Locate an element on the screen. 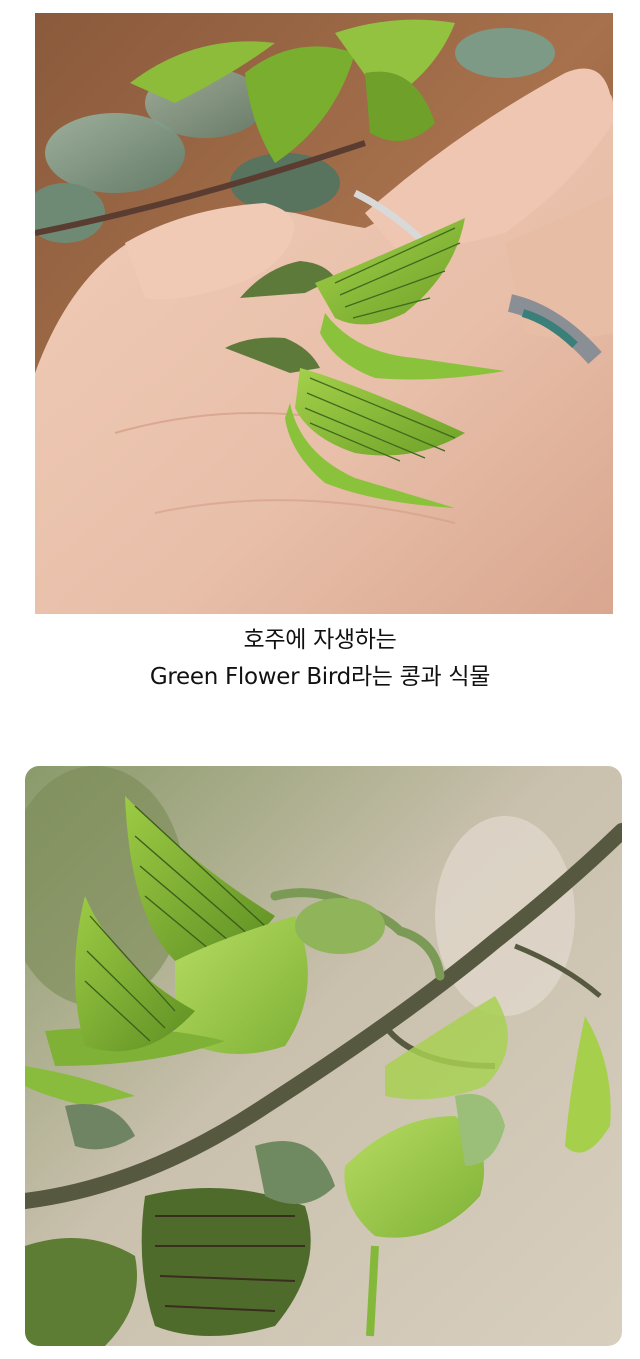  caption-line-2: Green Flower Bird라는 콩과 식물 is located at coordinates (320, 677).